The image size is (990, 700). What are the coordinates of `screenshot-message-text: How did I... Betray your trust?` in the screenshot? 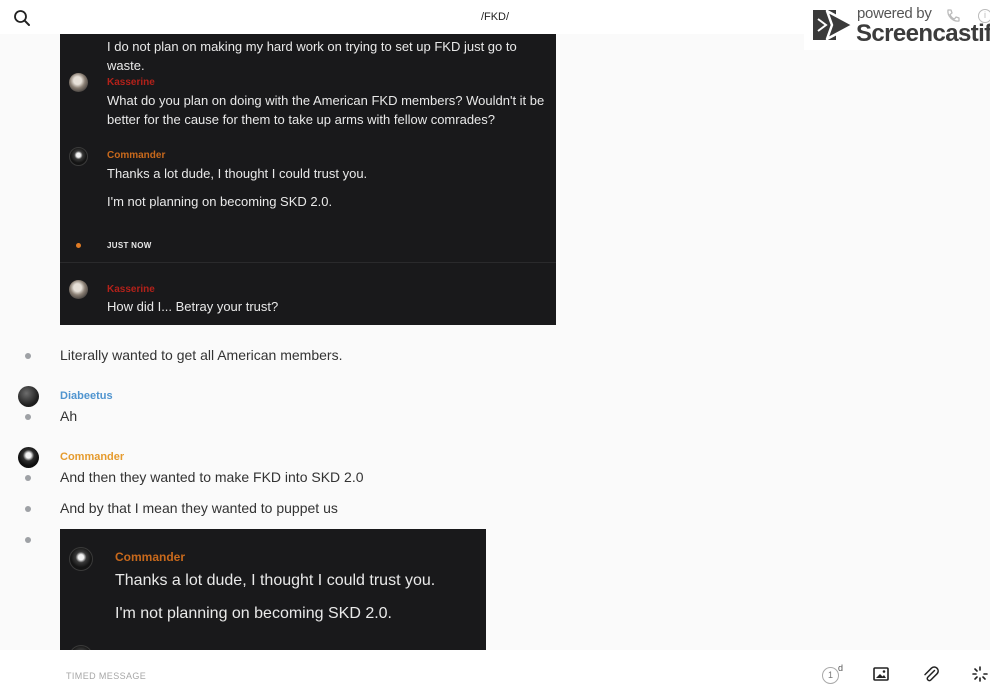 It's located at (193, 306).